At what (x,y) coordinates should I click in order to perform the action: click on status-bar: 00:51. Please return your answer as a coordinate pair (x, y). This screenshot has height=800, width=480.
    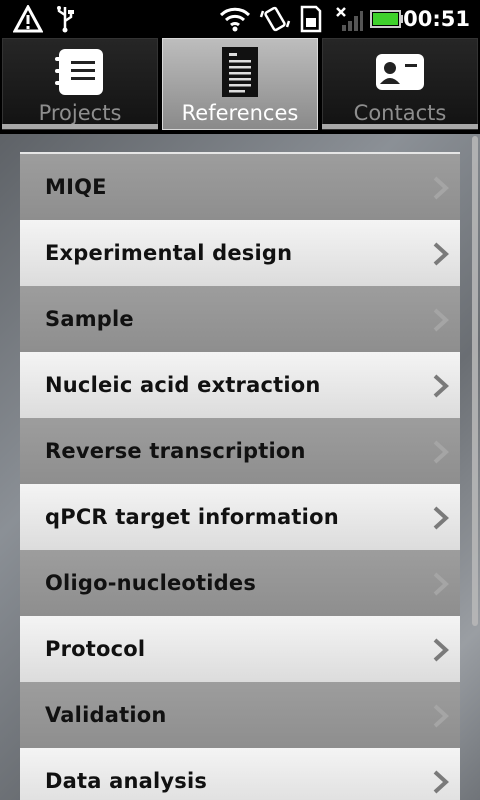
    Looking at the image, I should click on (240, 19).